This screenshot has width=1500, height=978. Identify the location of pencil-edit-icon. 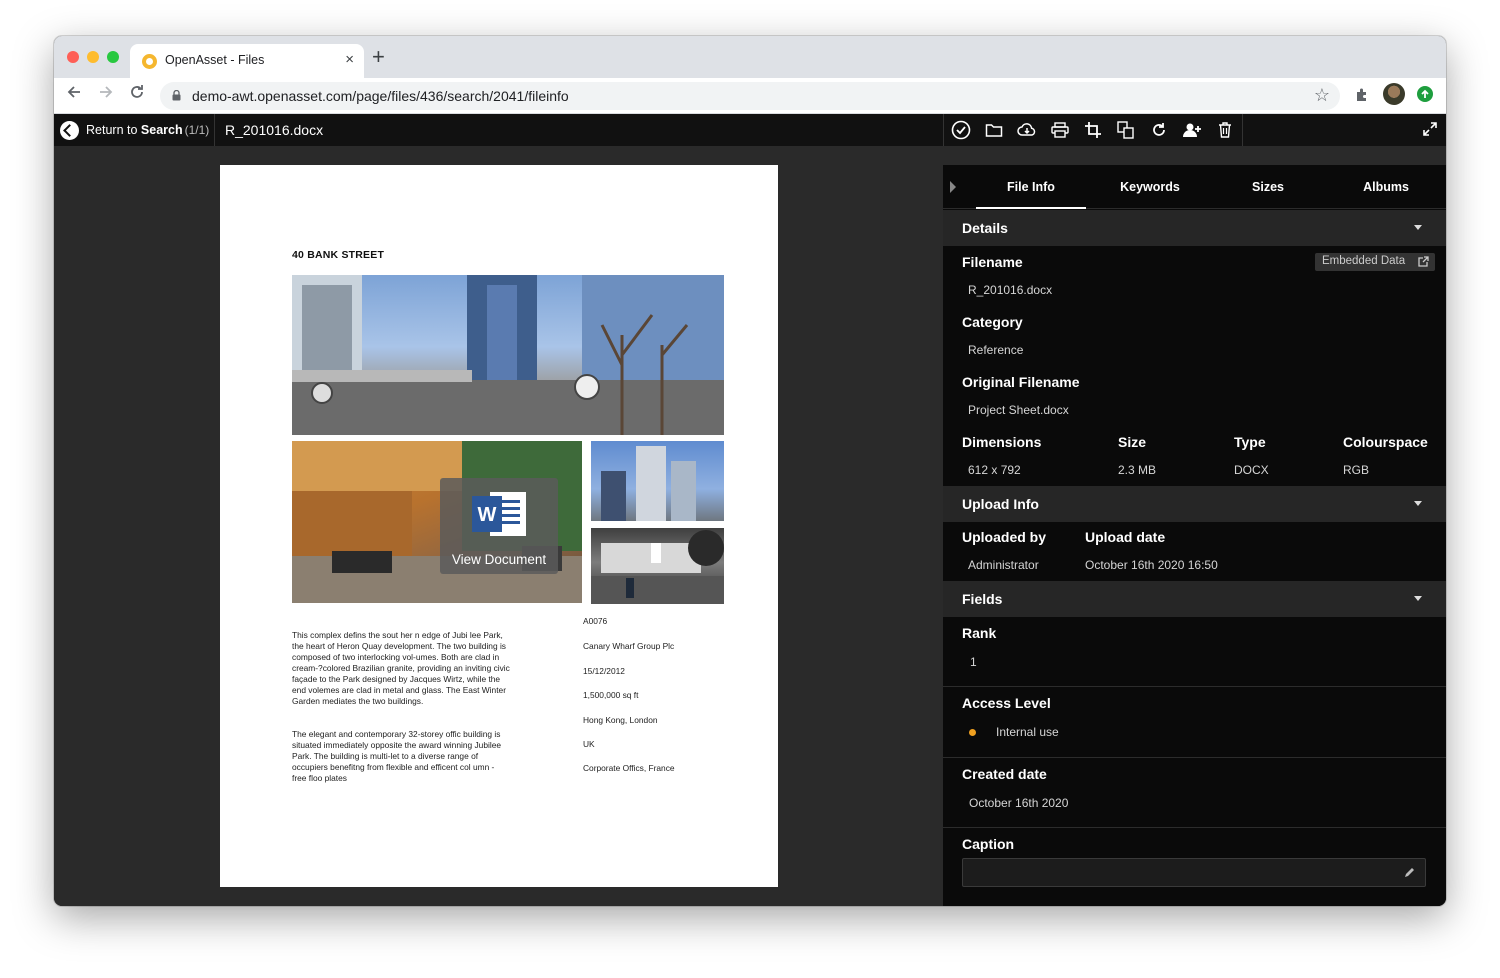
(1410, 872).